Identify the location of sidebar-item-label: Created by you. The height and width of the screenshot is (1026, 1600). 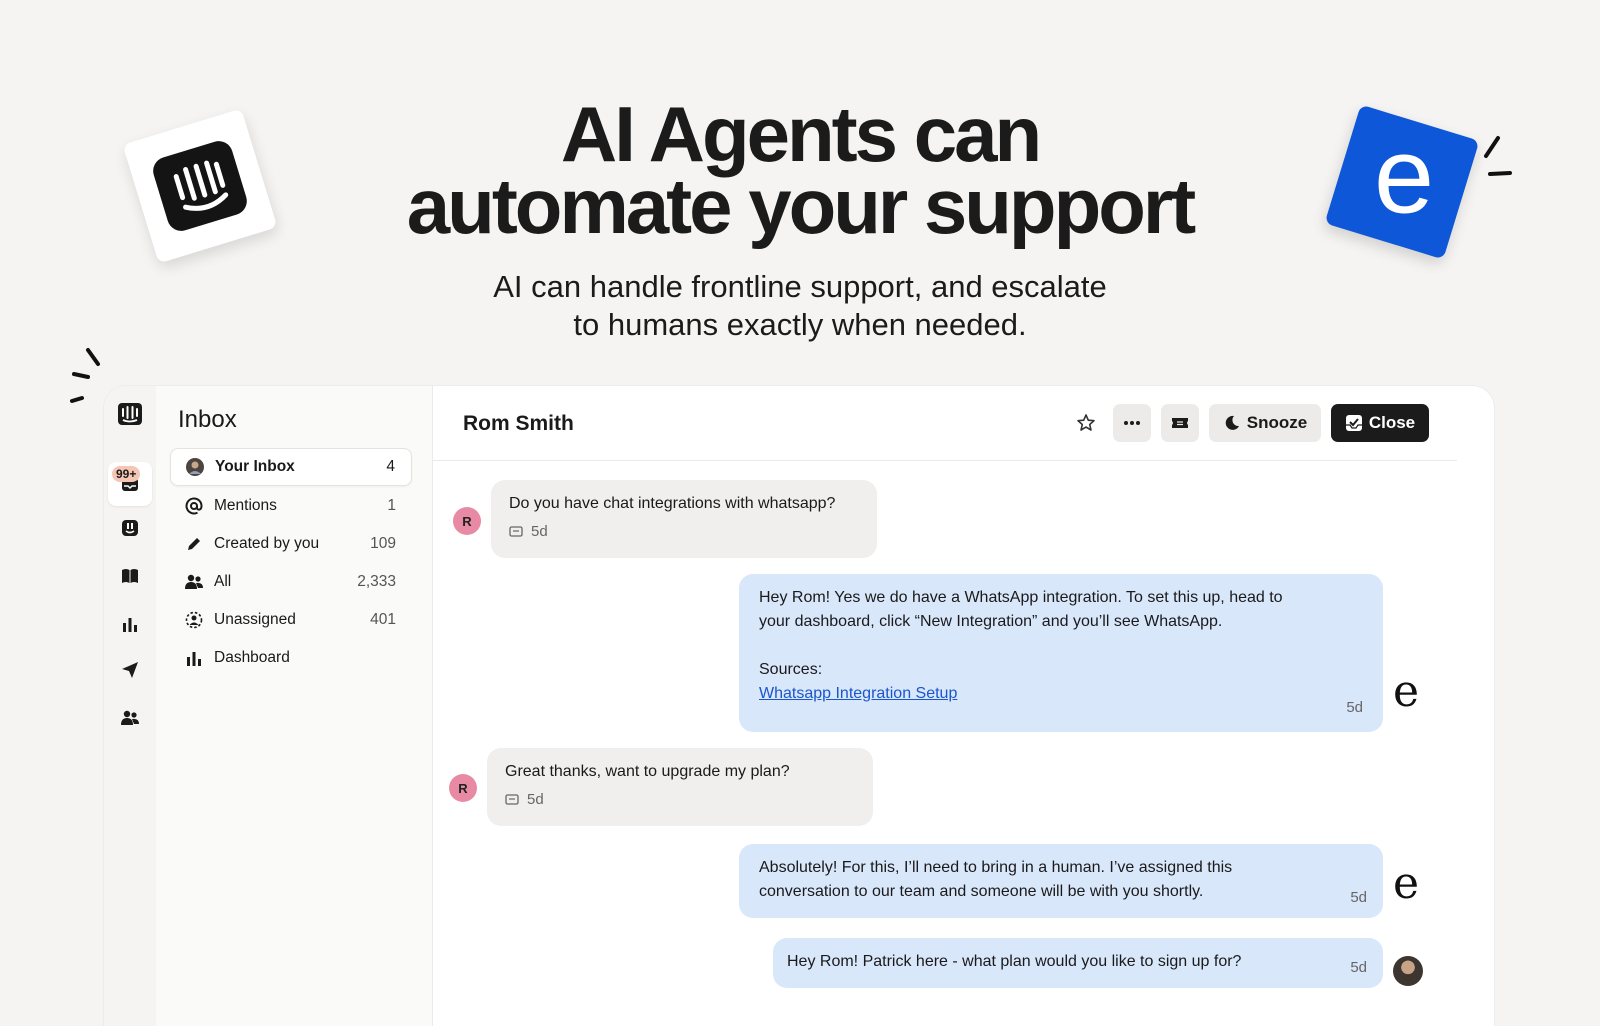
(267, 543).